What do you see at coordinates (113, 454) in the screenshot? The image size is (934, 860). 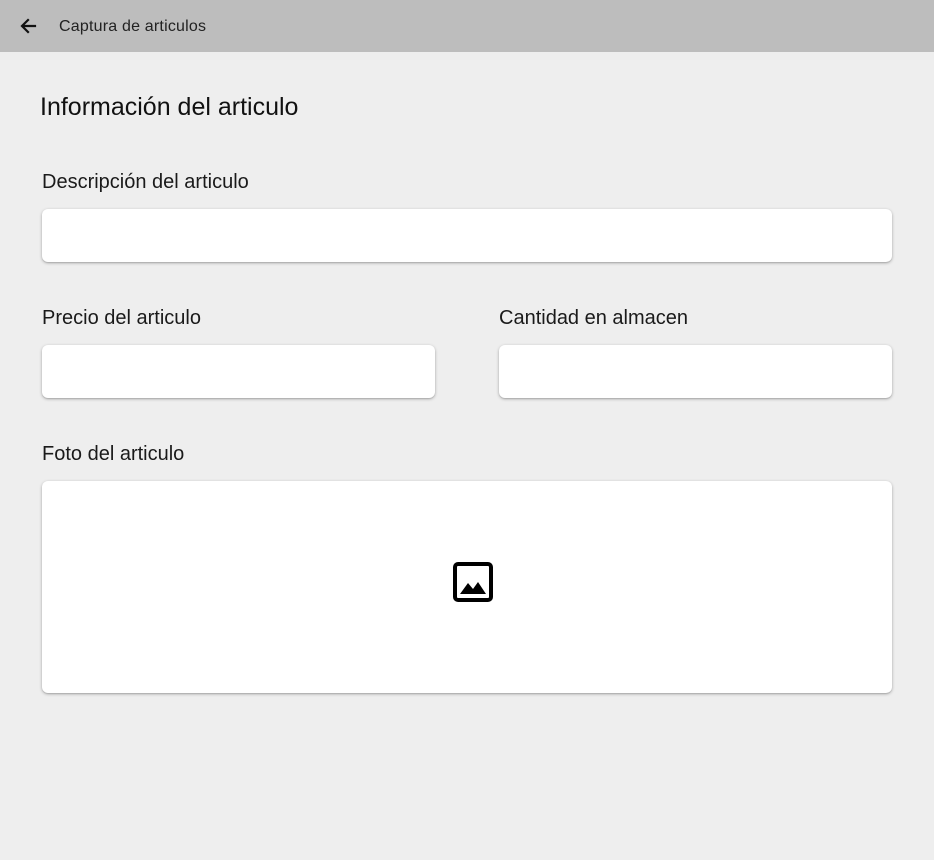 I see `photo-label: Foto del articulo` at bounding box center [113, 454].